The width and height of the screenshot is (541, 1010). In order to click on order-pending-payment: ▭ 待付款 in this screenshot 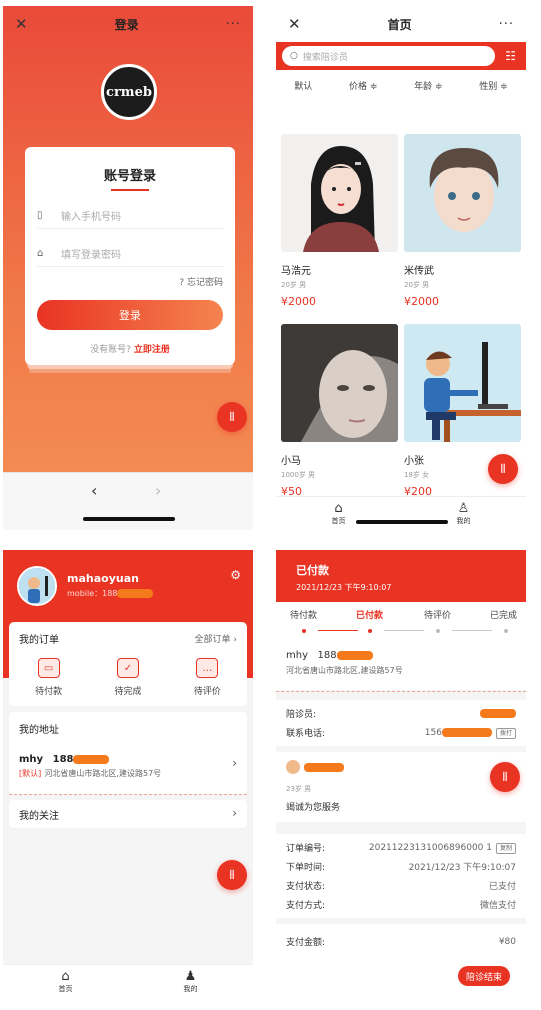, I will do `click(48, 677)`.